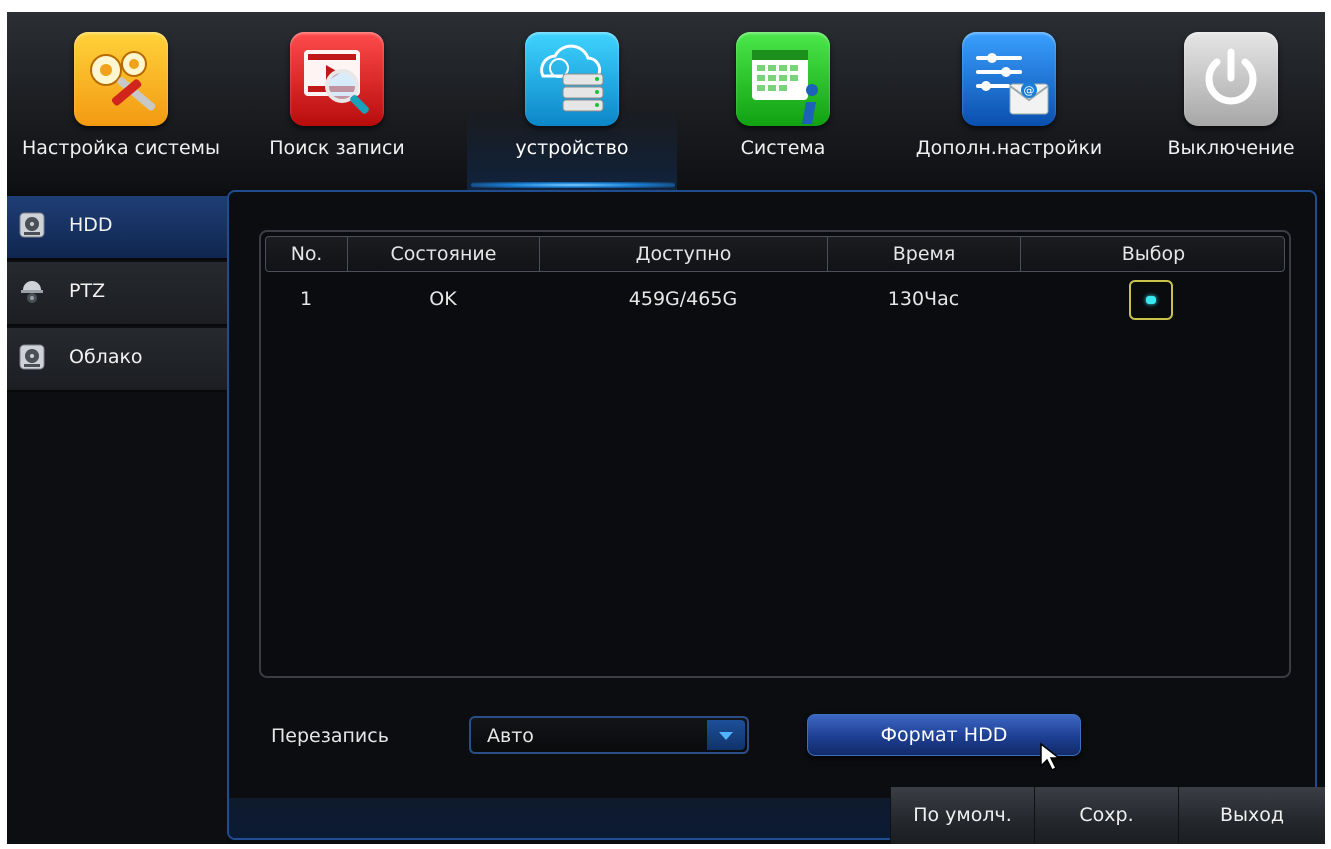 This screenshot has width=1331, height=849. Describe the element at coordinates (337, 148) in the screenshot. I see `nav-label: Поиск записи` at that location.